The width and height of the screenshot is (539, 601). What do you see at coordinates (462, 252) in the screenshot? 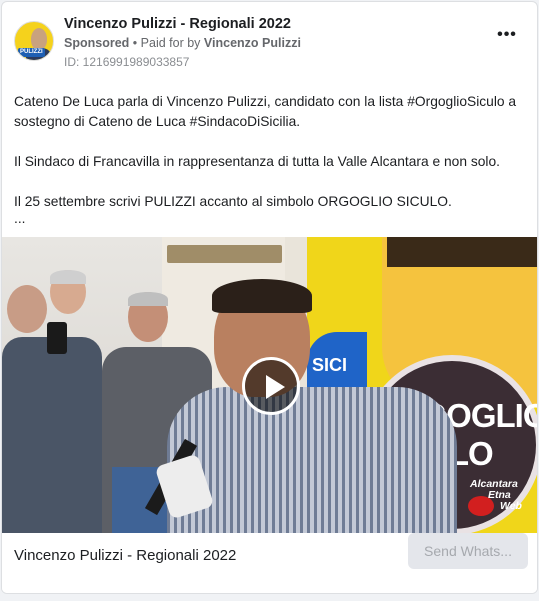
I see `poster-hair` at bounding box center [462, 252].